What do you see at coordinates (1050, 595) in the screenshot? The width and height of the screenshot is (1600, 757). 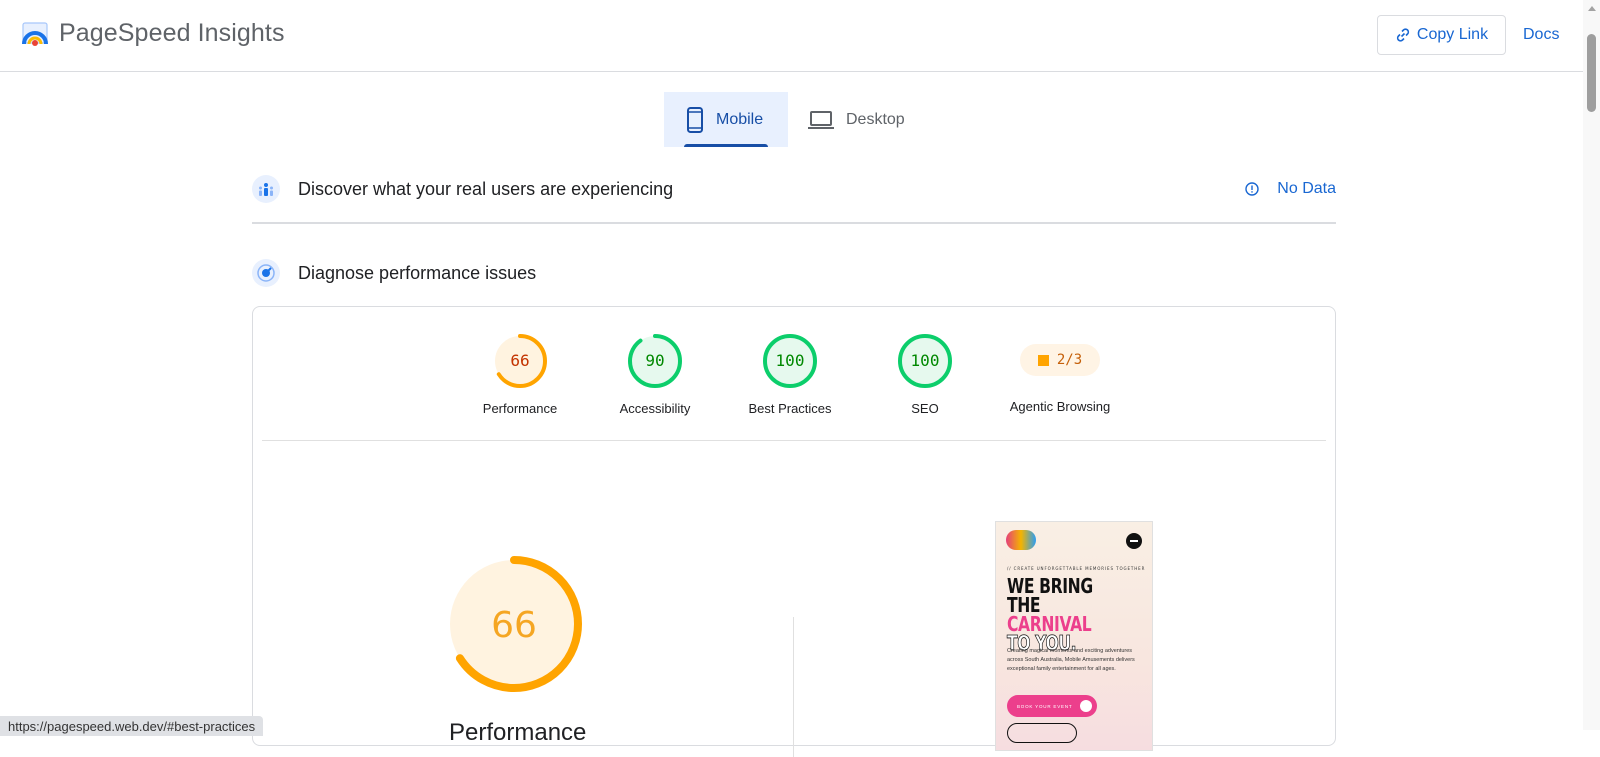 I see `site-heading-line1: WE BRING THE` at bounding box center [1050, 595].